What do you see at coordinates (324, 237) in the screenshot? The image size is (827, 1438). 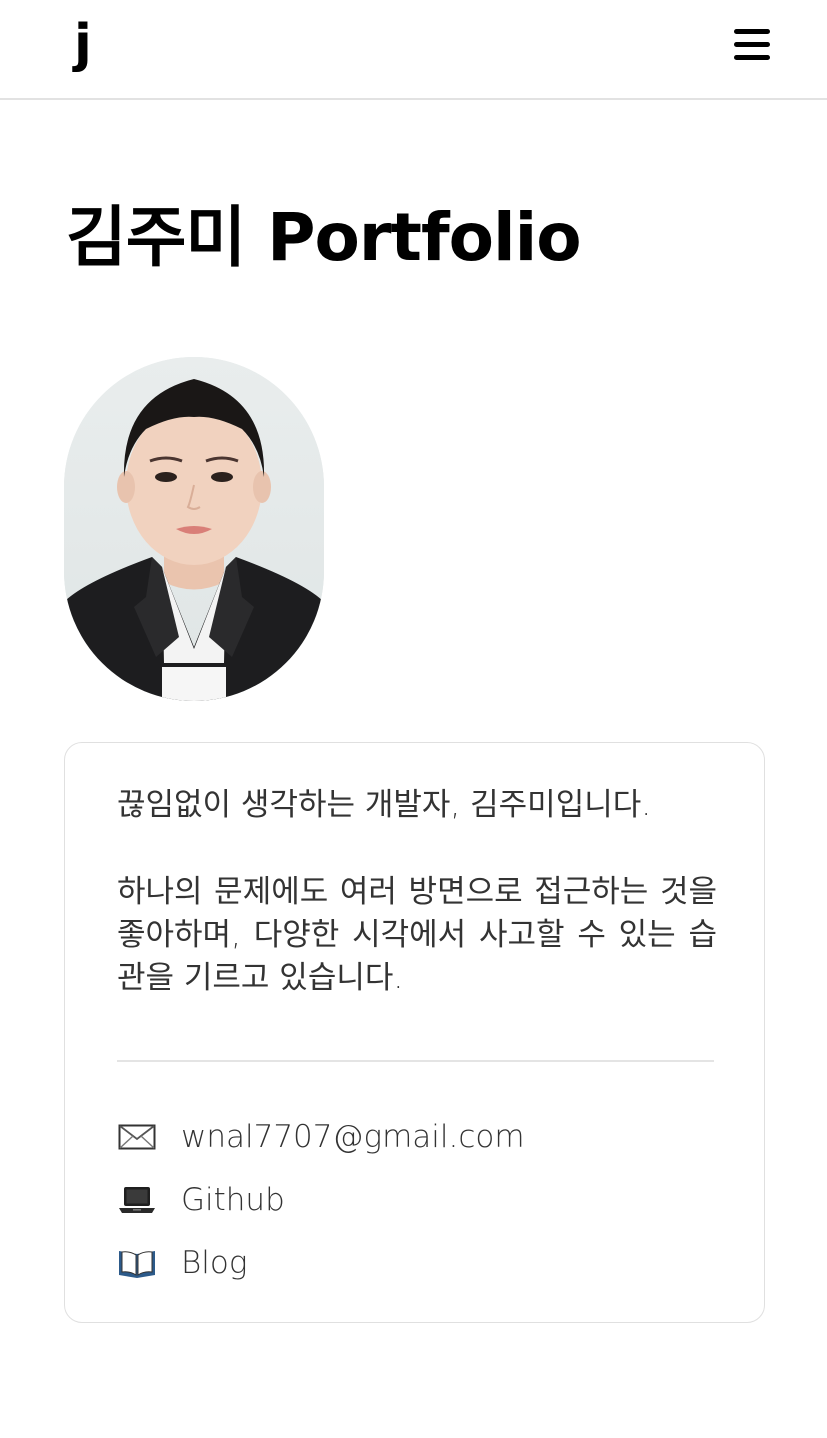 I see `page-title: 김주미 Portfolio` at bounding box center [324, 237].